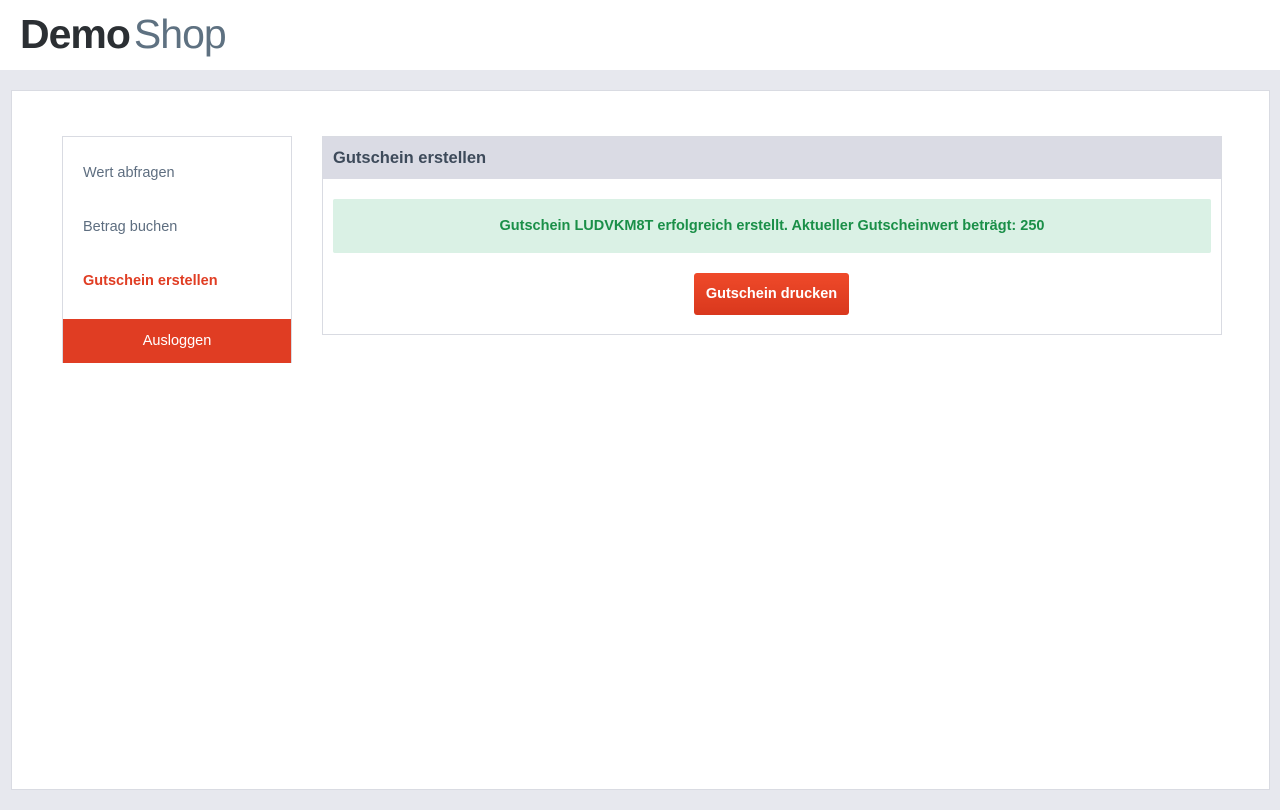  Describe the element at coordinates (771, 294) in the screenshot. I see `print-voucher-button: Gutschein drucken` at that location.